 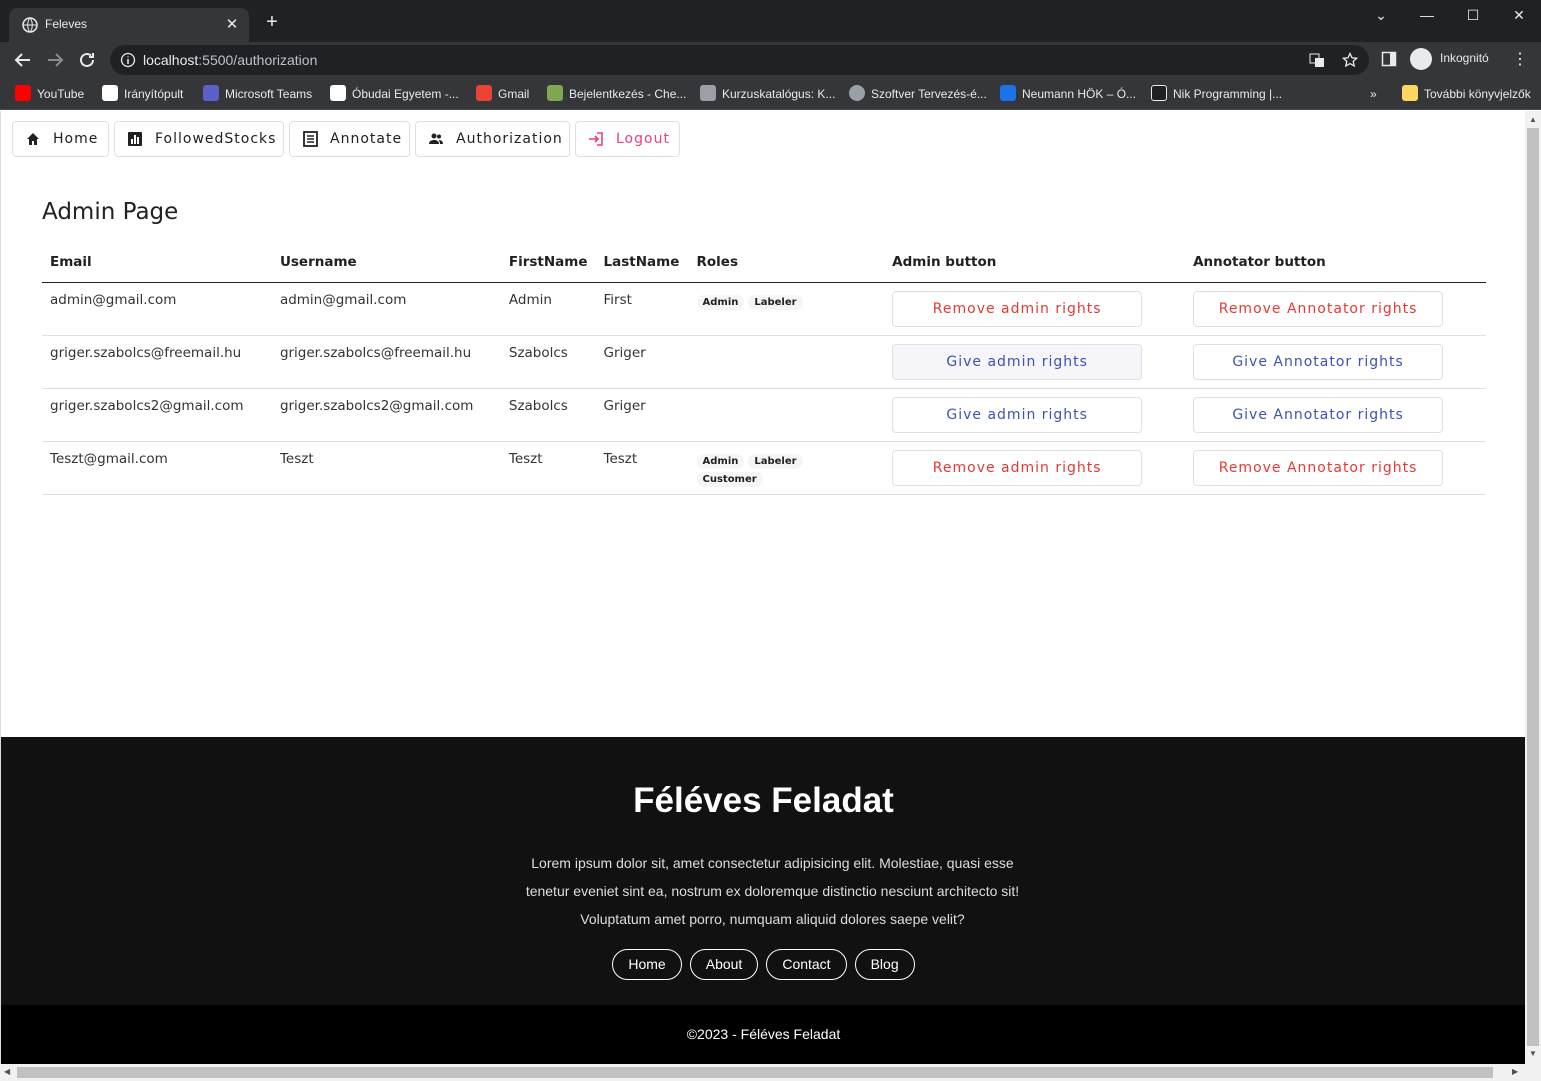 What do you see at coordinates (884, 964) in the screenshot?
I see `footer-blog-link: Blog` at bounding box center [884, 964].